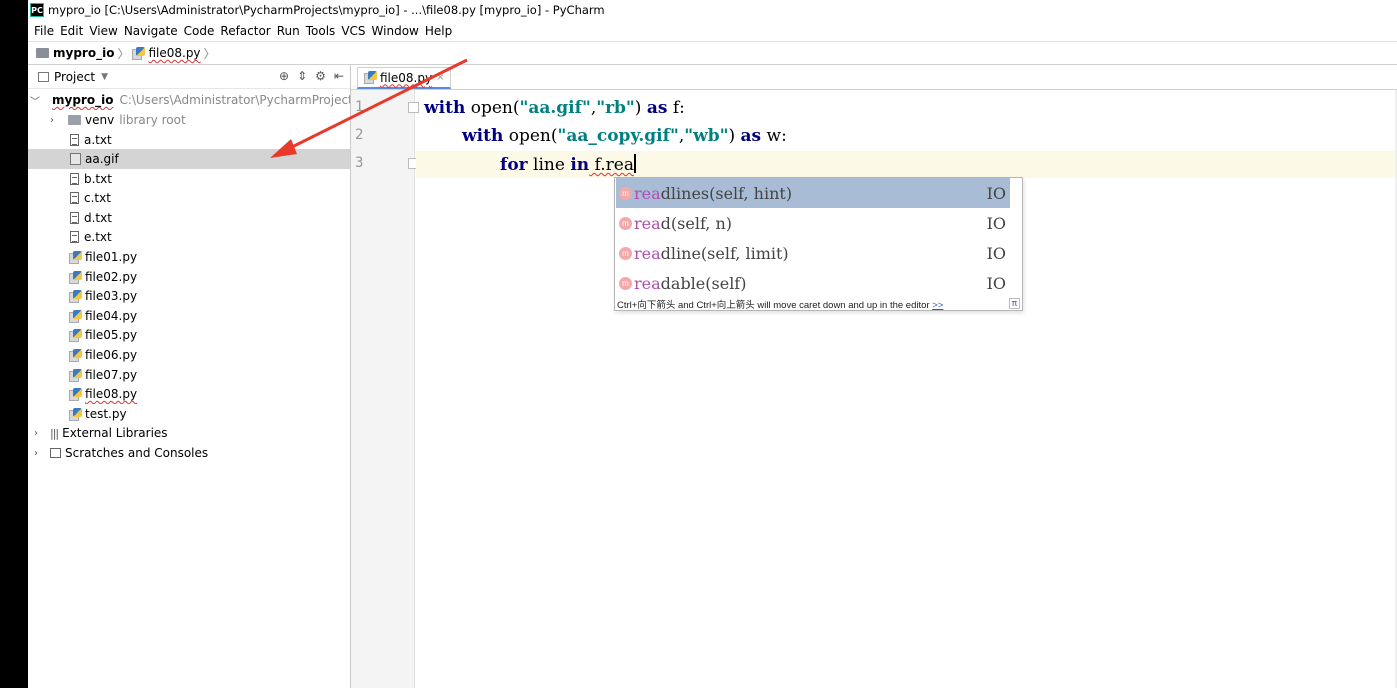 The image size is (1397, 688). I want to click on tree-file-aa-gif: aa.gif, so click(189, 159).